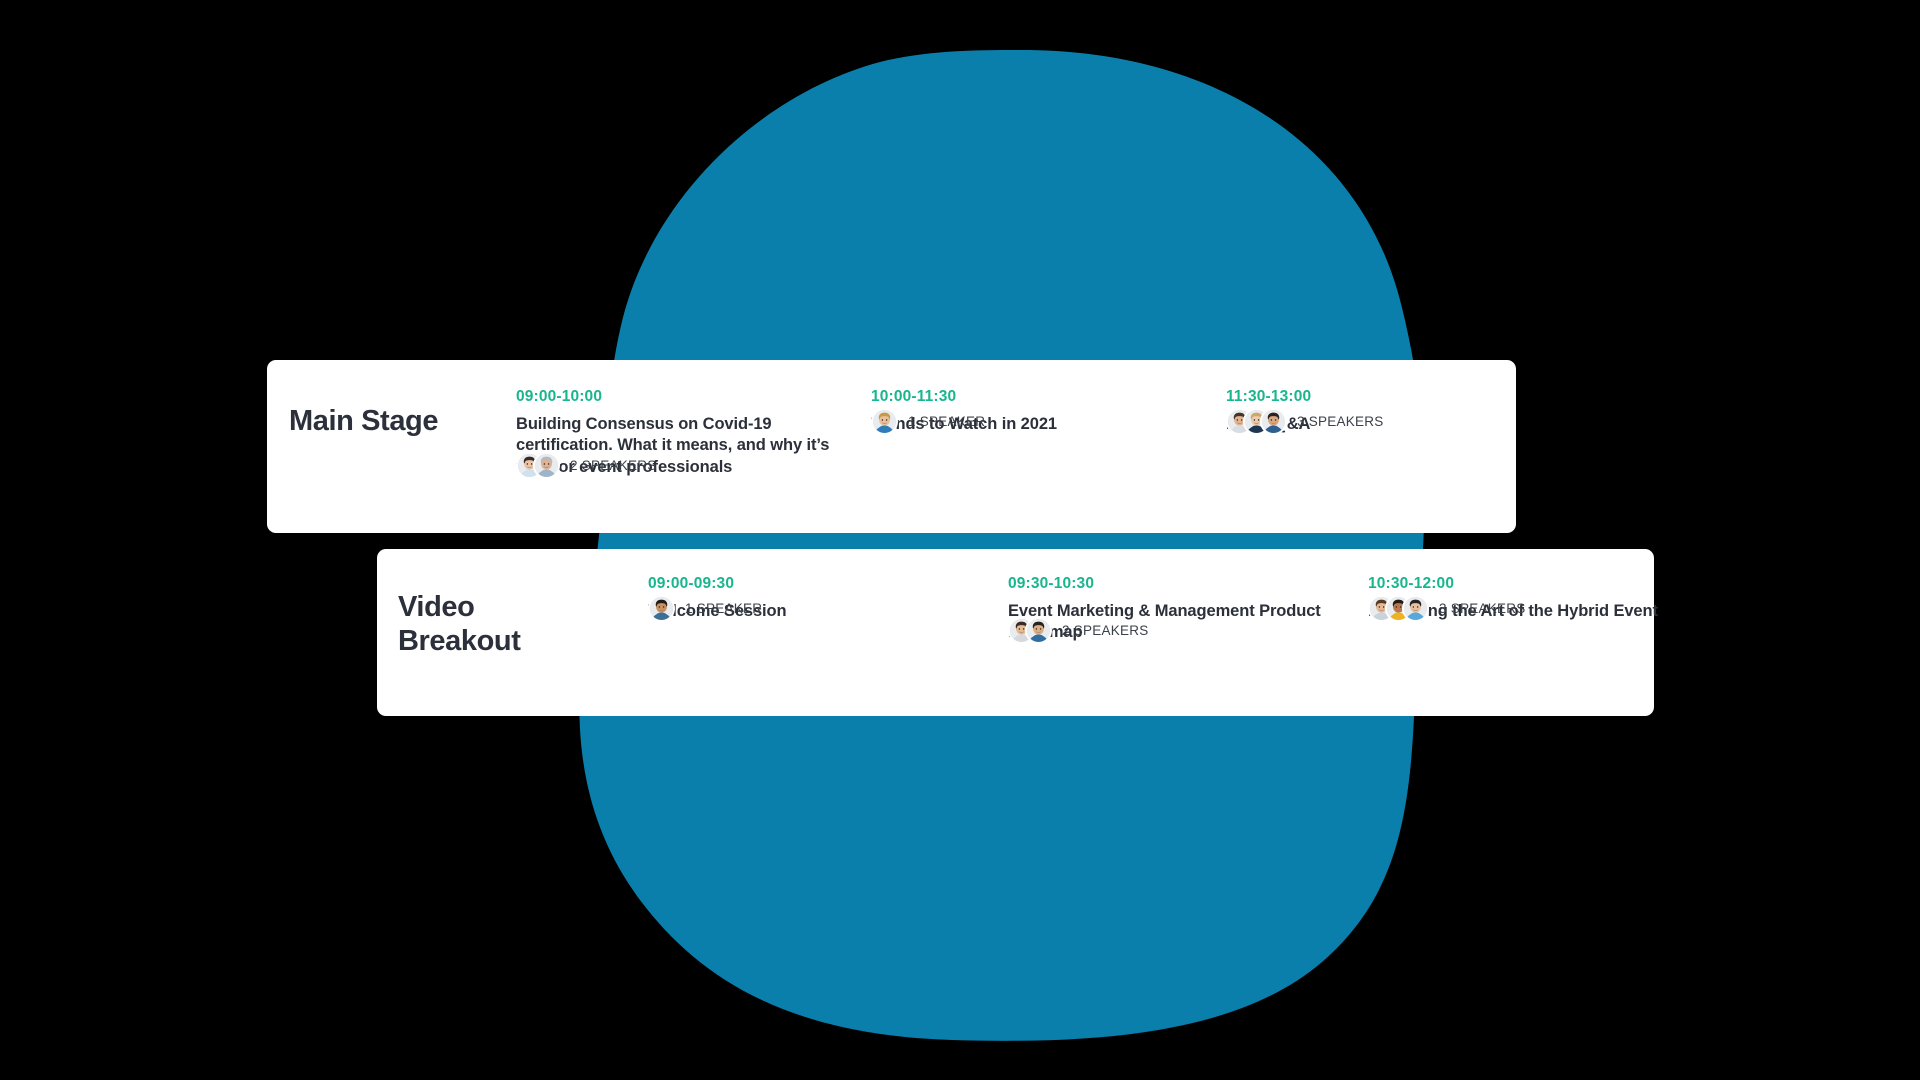 This screenshot has height=1080, width=1920. What do you see at coordinates (691, 583) in the screenshot?
I see `session-time: 09:00-09:30` at bounding box center [691, 583].